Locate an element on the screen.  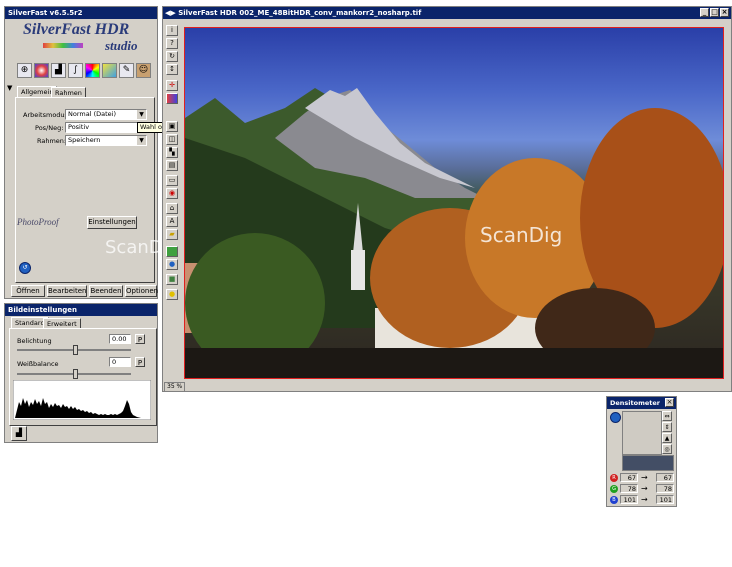
back-arrow-icon: ◀▶ is located at coordinates (170, 13).